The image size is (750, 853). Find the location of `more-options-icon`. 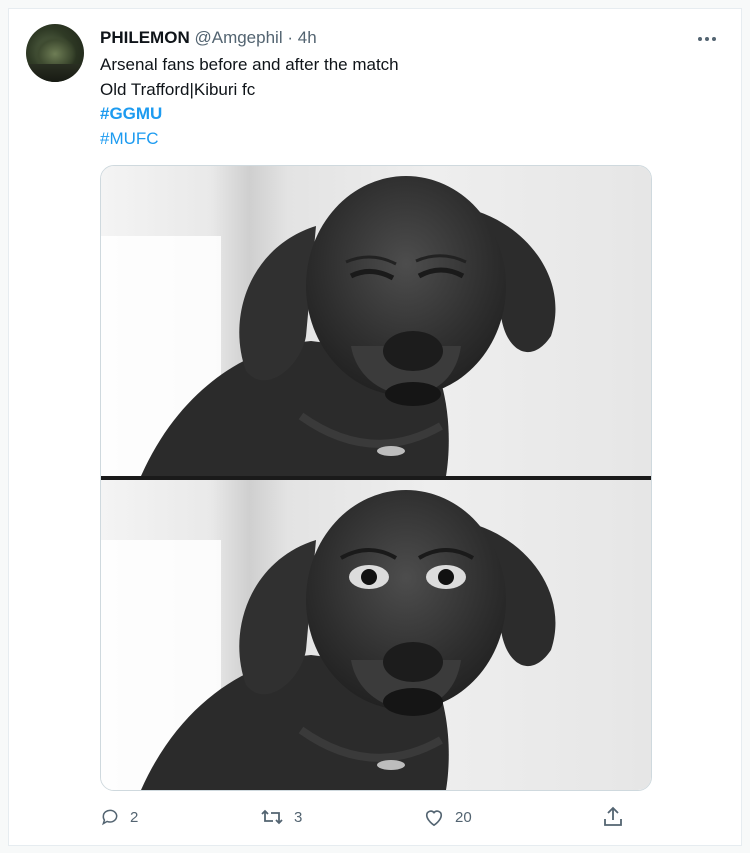

more-options-icon is located at coordinates (707, 39).